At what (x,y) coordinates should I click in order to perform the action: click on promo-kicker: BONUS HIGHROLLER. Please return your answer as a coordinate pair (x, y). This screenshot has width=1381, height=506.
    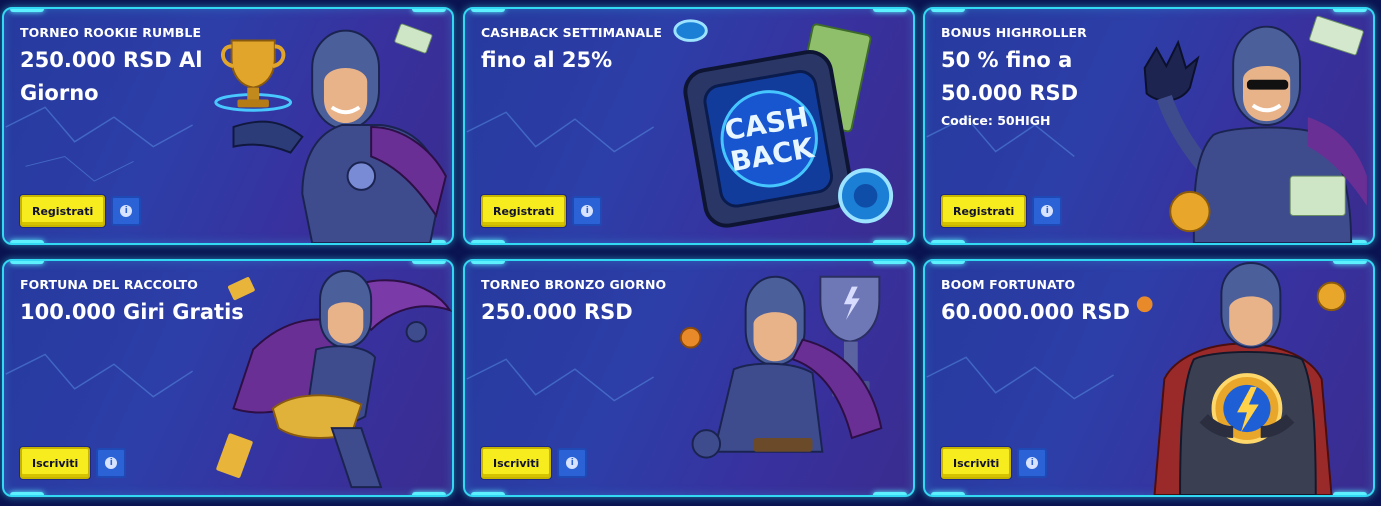
    Looking at the image, I should click on (1014, 32).